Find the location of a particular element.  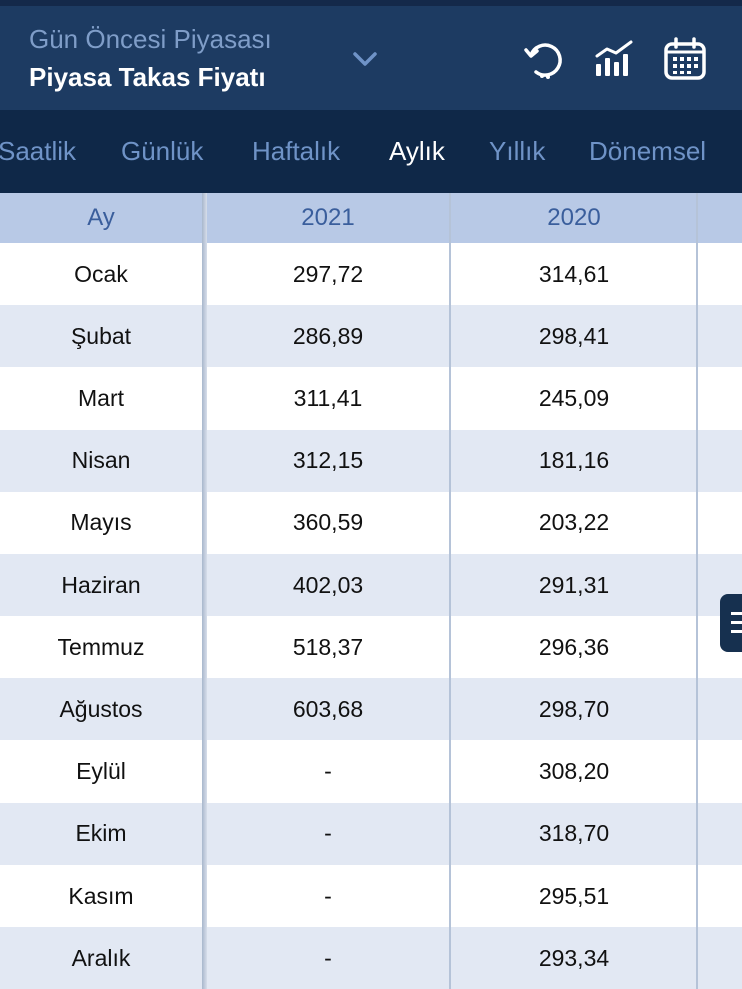

table-row: Ekim - 318,70 is located at coordinates (371, 833).